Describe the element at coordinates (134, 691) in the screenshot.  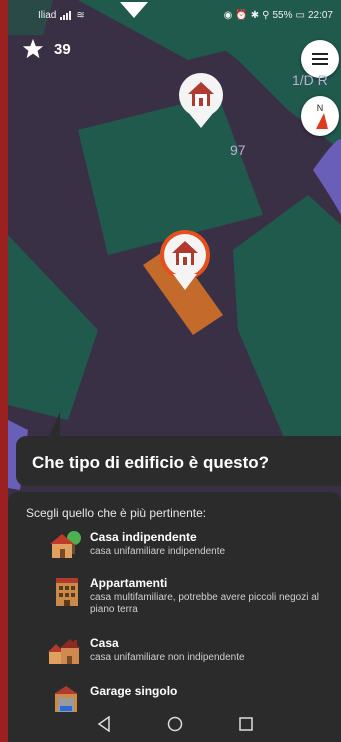
I see `option-title: Garage singolo` at that location.